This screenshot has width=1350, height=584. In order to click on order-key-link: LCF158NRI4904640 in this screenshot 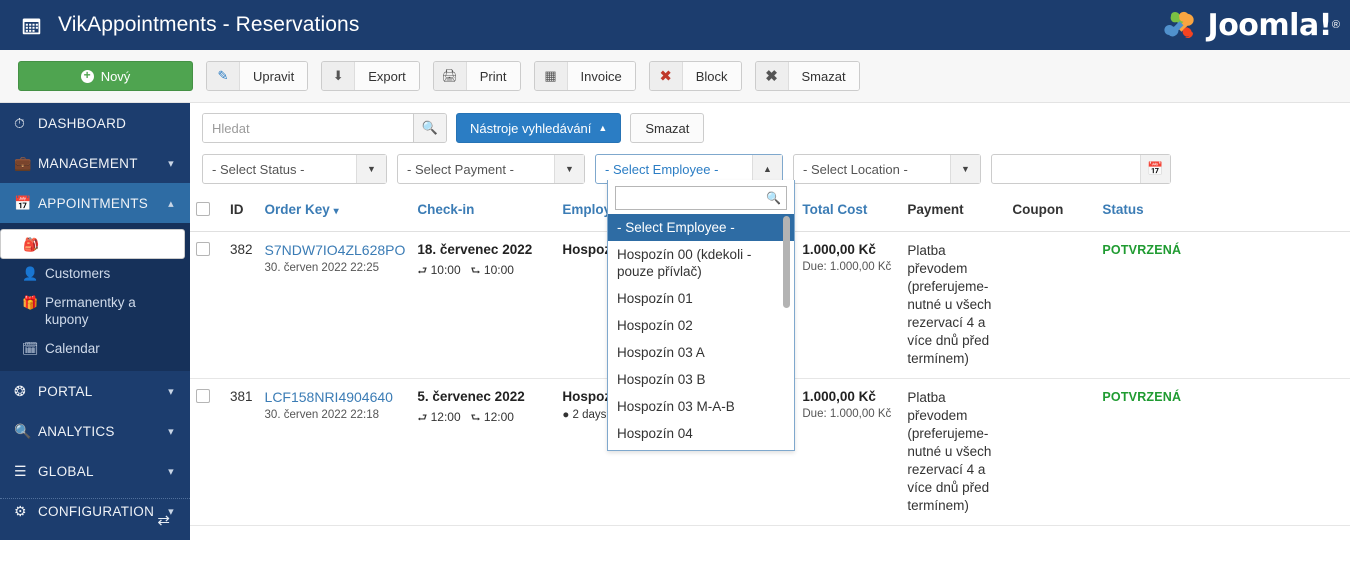, I will do `click(335, 397)`.